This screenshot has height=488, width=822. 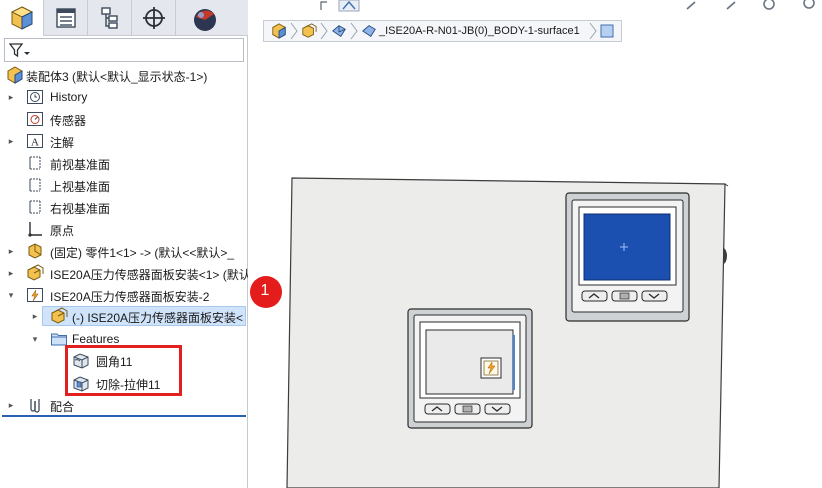 I want to click on tree-item-mates: ▸ 配合, so click(x=124, y=405).